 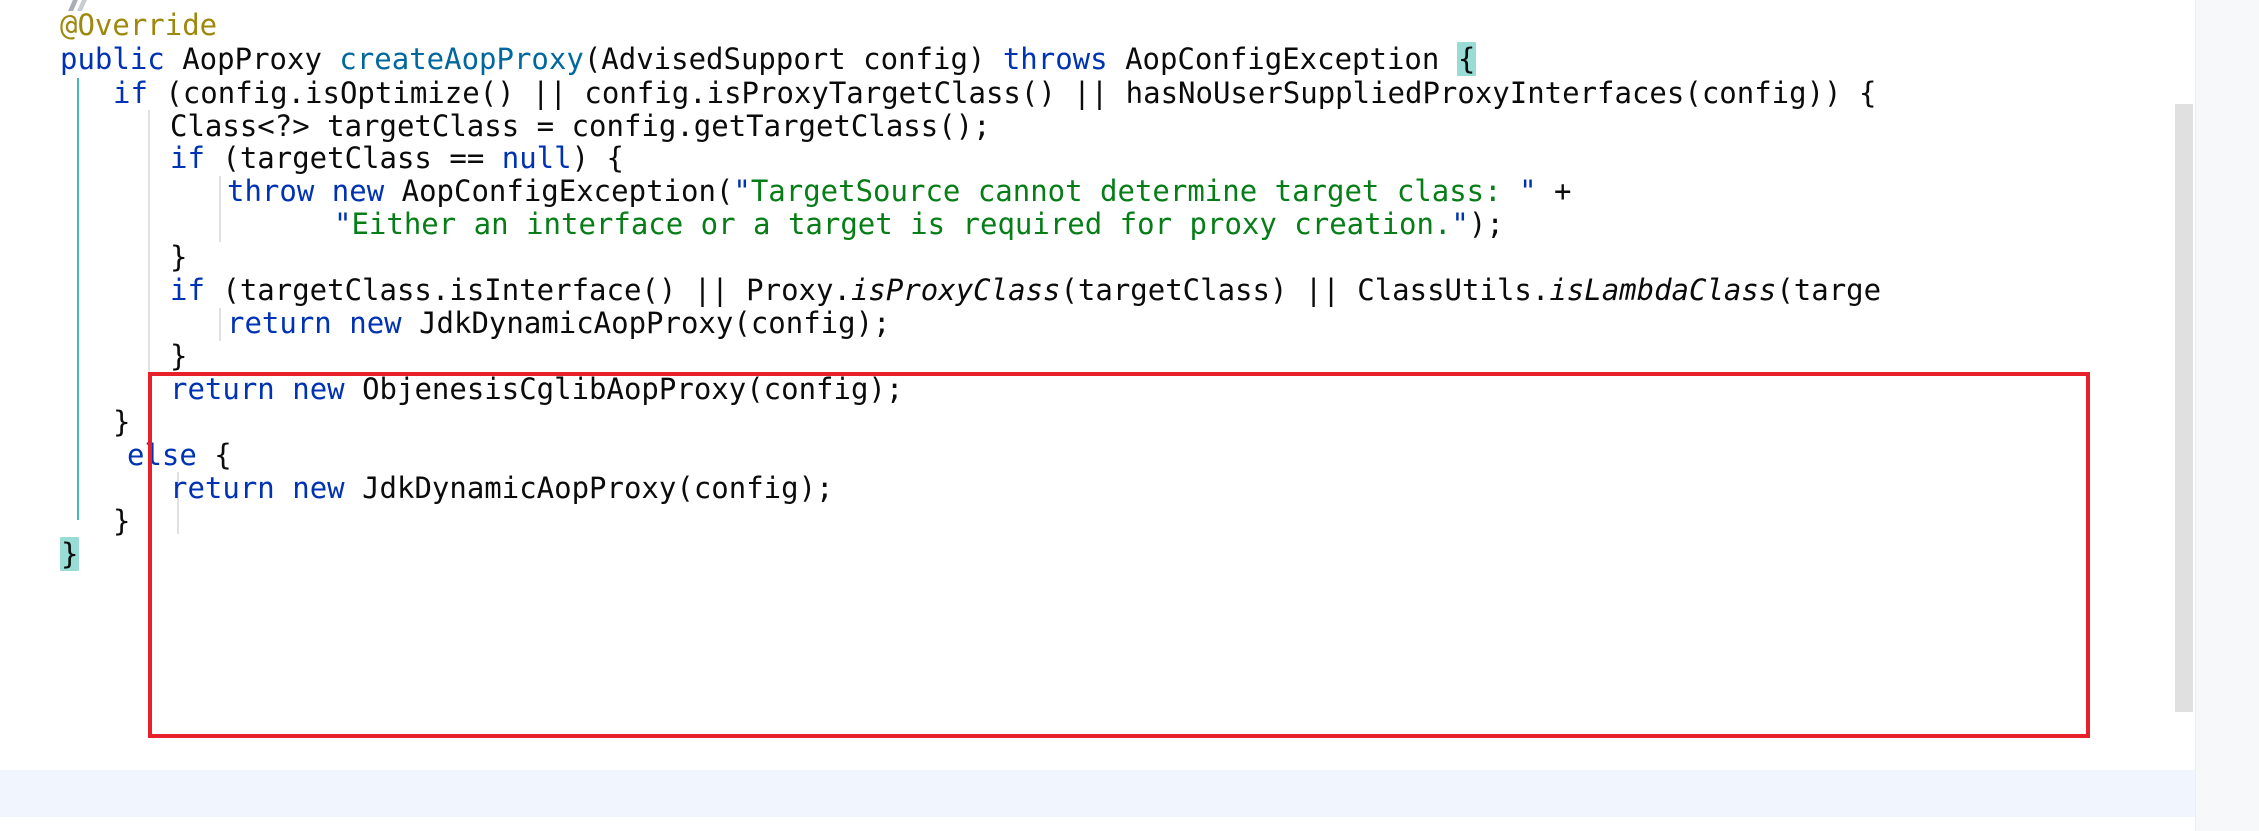 I want to click on line-exception-message-continued-token-0: ", so click(x=343, y=224).